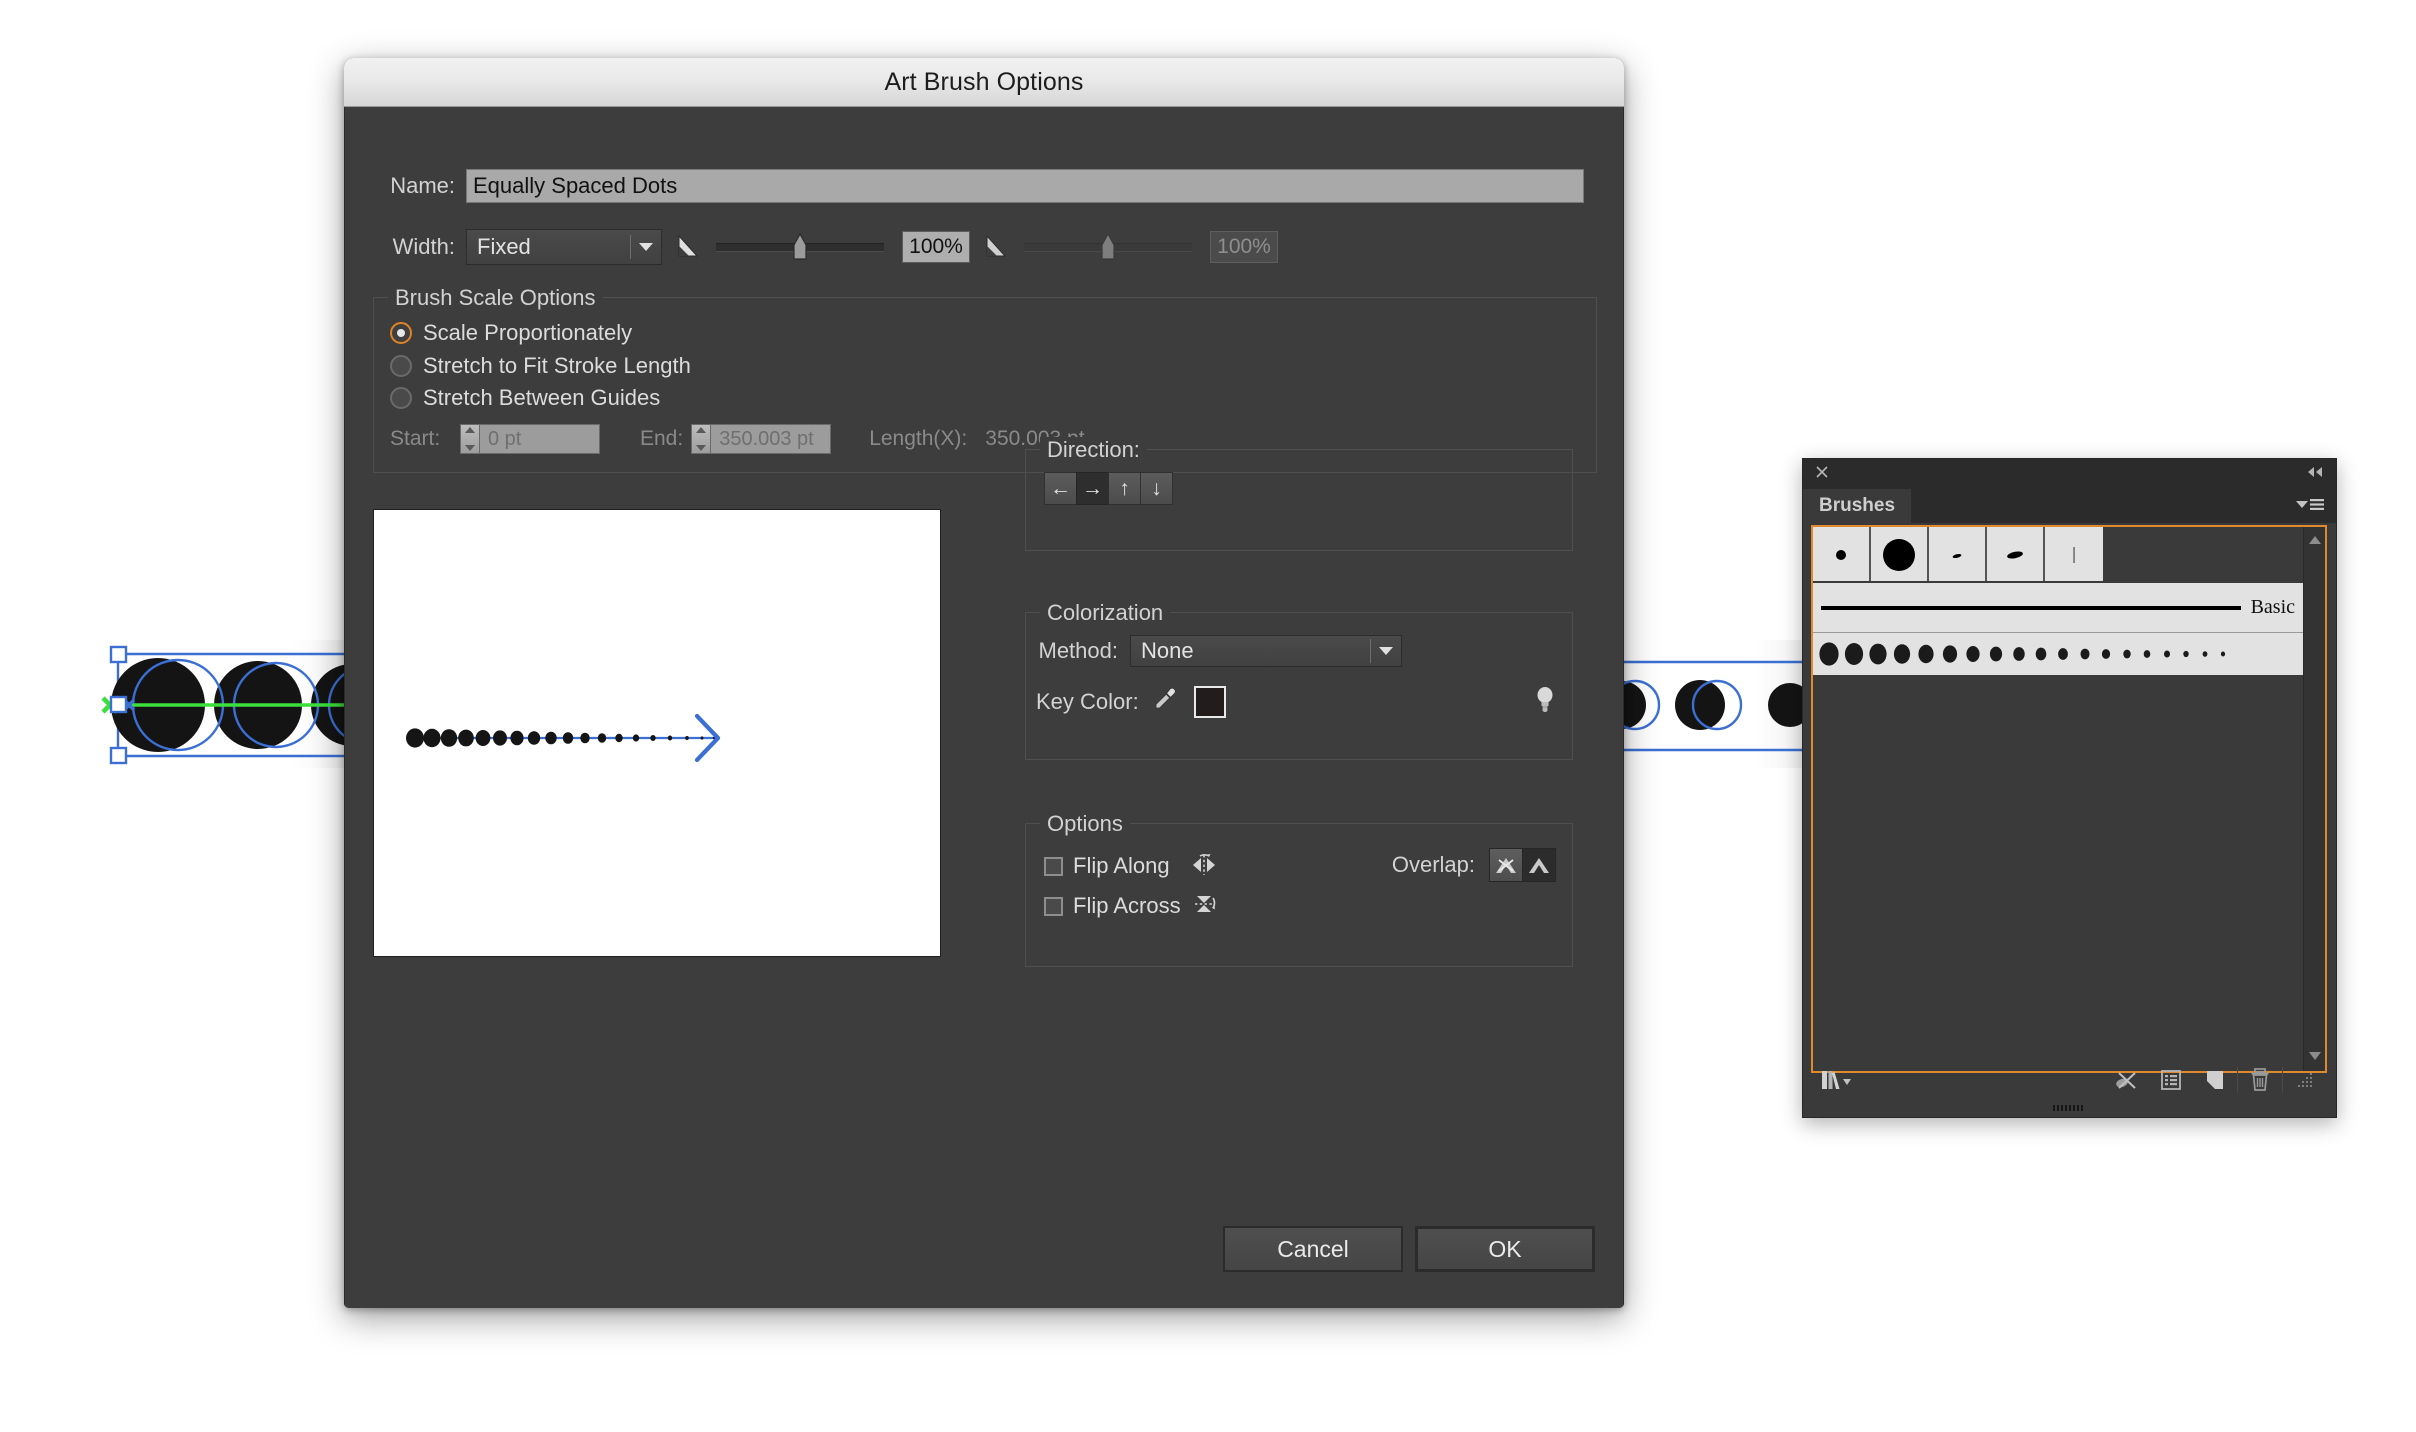 The width and height of the screenshot is (2416, 1432). What do you see at coordinates (1857, 506) in the screenshot?
I see `tab-brushes: Brushes` at bounding box center [1857, 506].